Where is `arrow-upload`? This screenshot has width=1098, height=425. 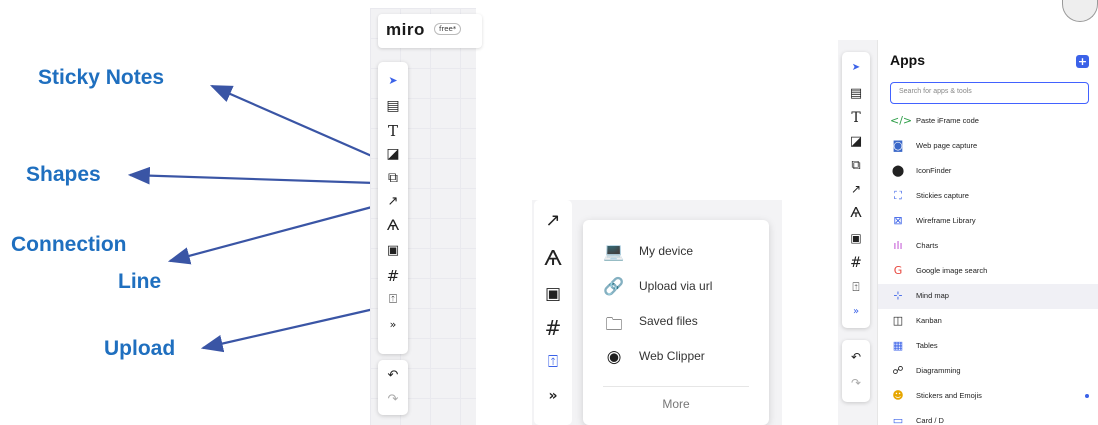
arrow-upload is located at coordinates (287, 330).